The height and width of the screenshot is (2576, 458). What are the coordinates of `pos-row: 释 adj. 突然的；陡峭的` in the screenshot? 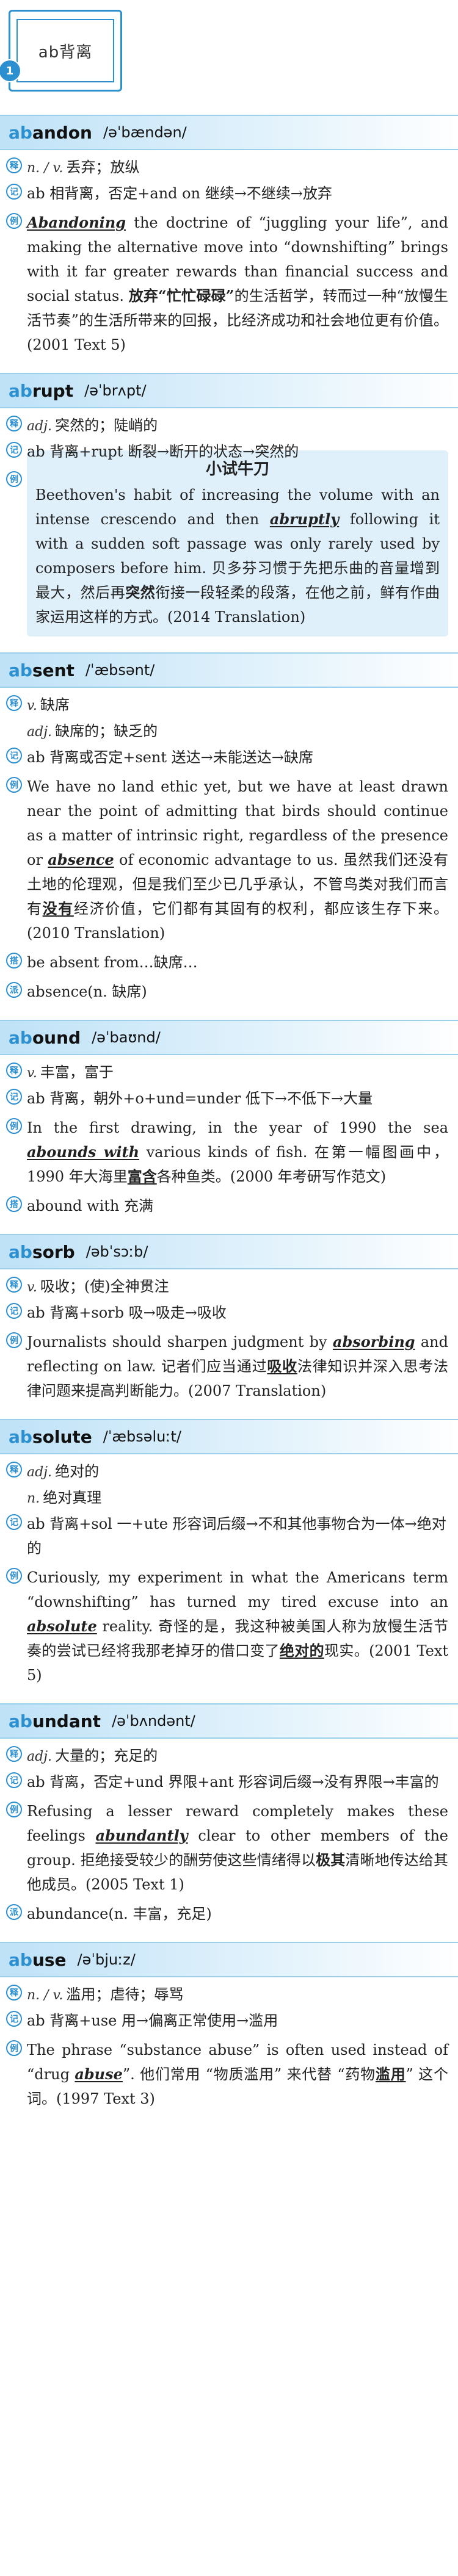 It's located at (229, 424).